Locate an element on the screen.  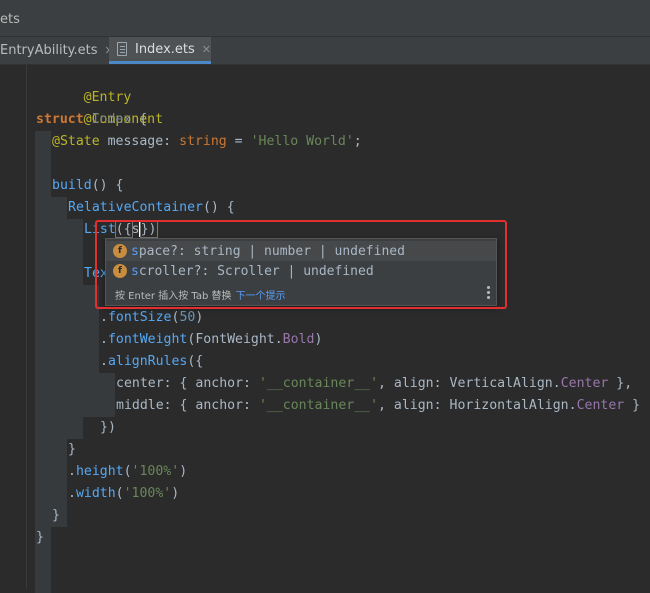
highlight-annotation is located at coordinates (301, 264).